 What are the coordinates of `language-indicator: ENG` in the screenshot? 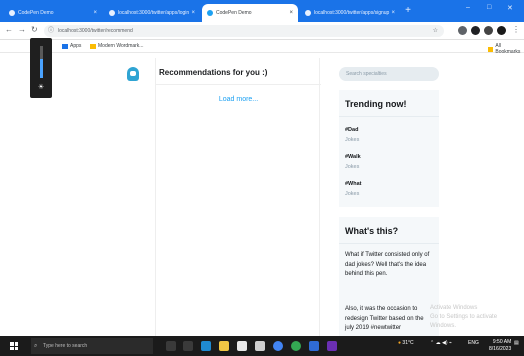 It's located at (473, 343).